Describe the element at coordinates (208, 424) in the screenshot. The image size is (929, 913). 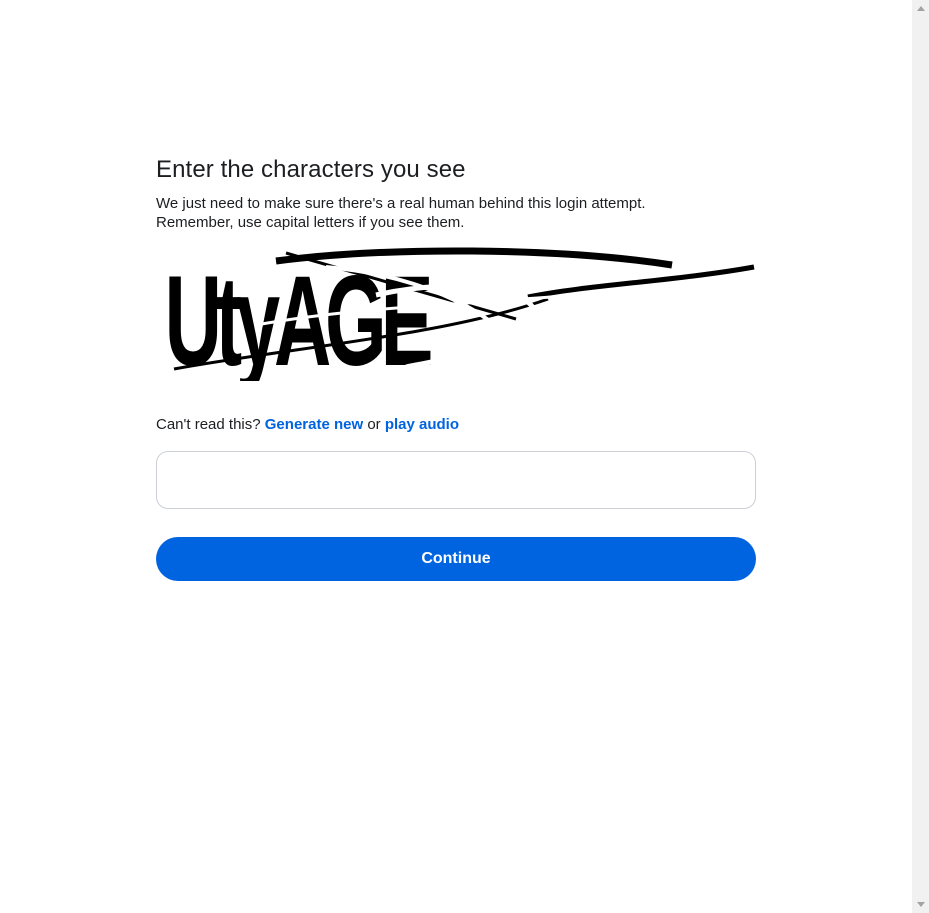
I see `cant-read-text: Can't read this?` at that location.